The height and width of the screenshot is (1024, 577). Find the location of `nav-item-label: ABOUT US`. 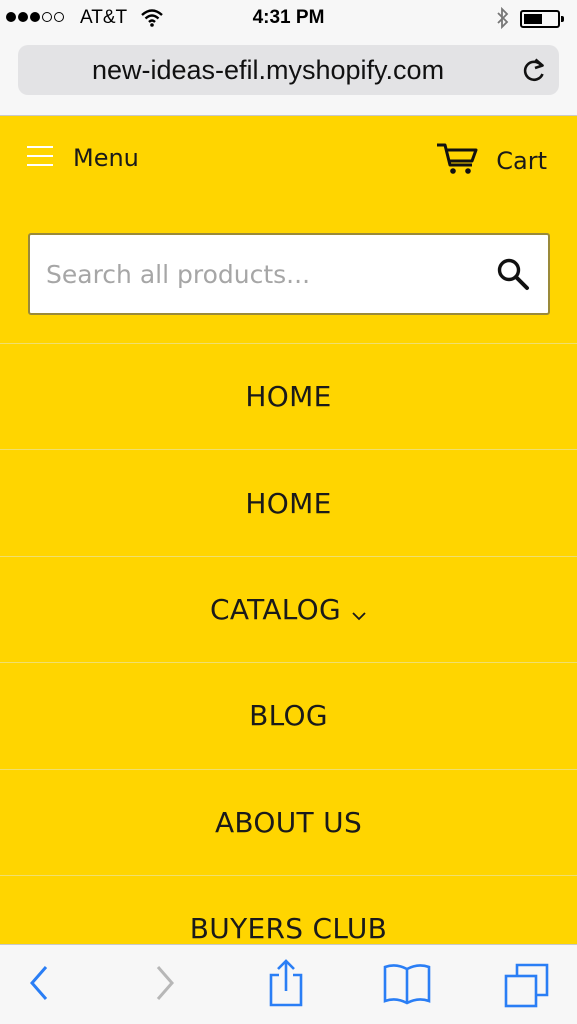

nav-item-label: ABOUT US is located at coordinates (288, 822).